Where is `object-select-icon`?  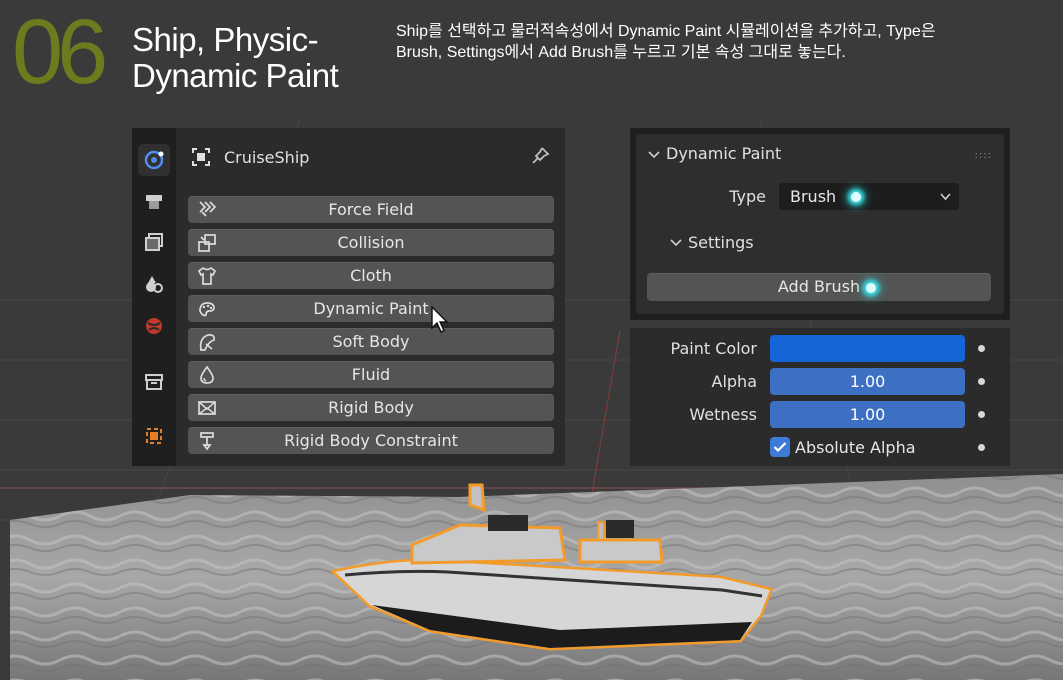 object-select-icon is located at coordinates (201, 157).